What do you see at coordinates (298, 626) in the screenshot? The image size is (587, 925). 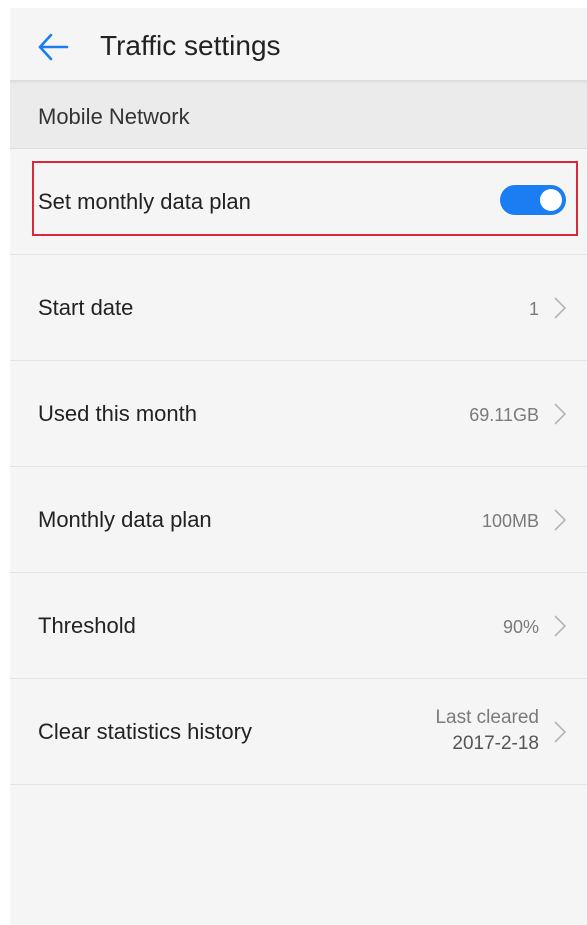 I see `setting-row-threshold: Threshold 90%` at bounding box center [298, 626].